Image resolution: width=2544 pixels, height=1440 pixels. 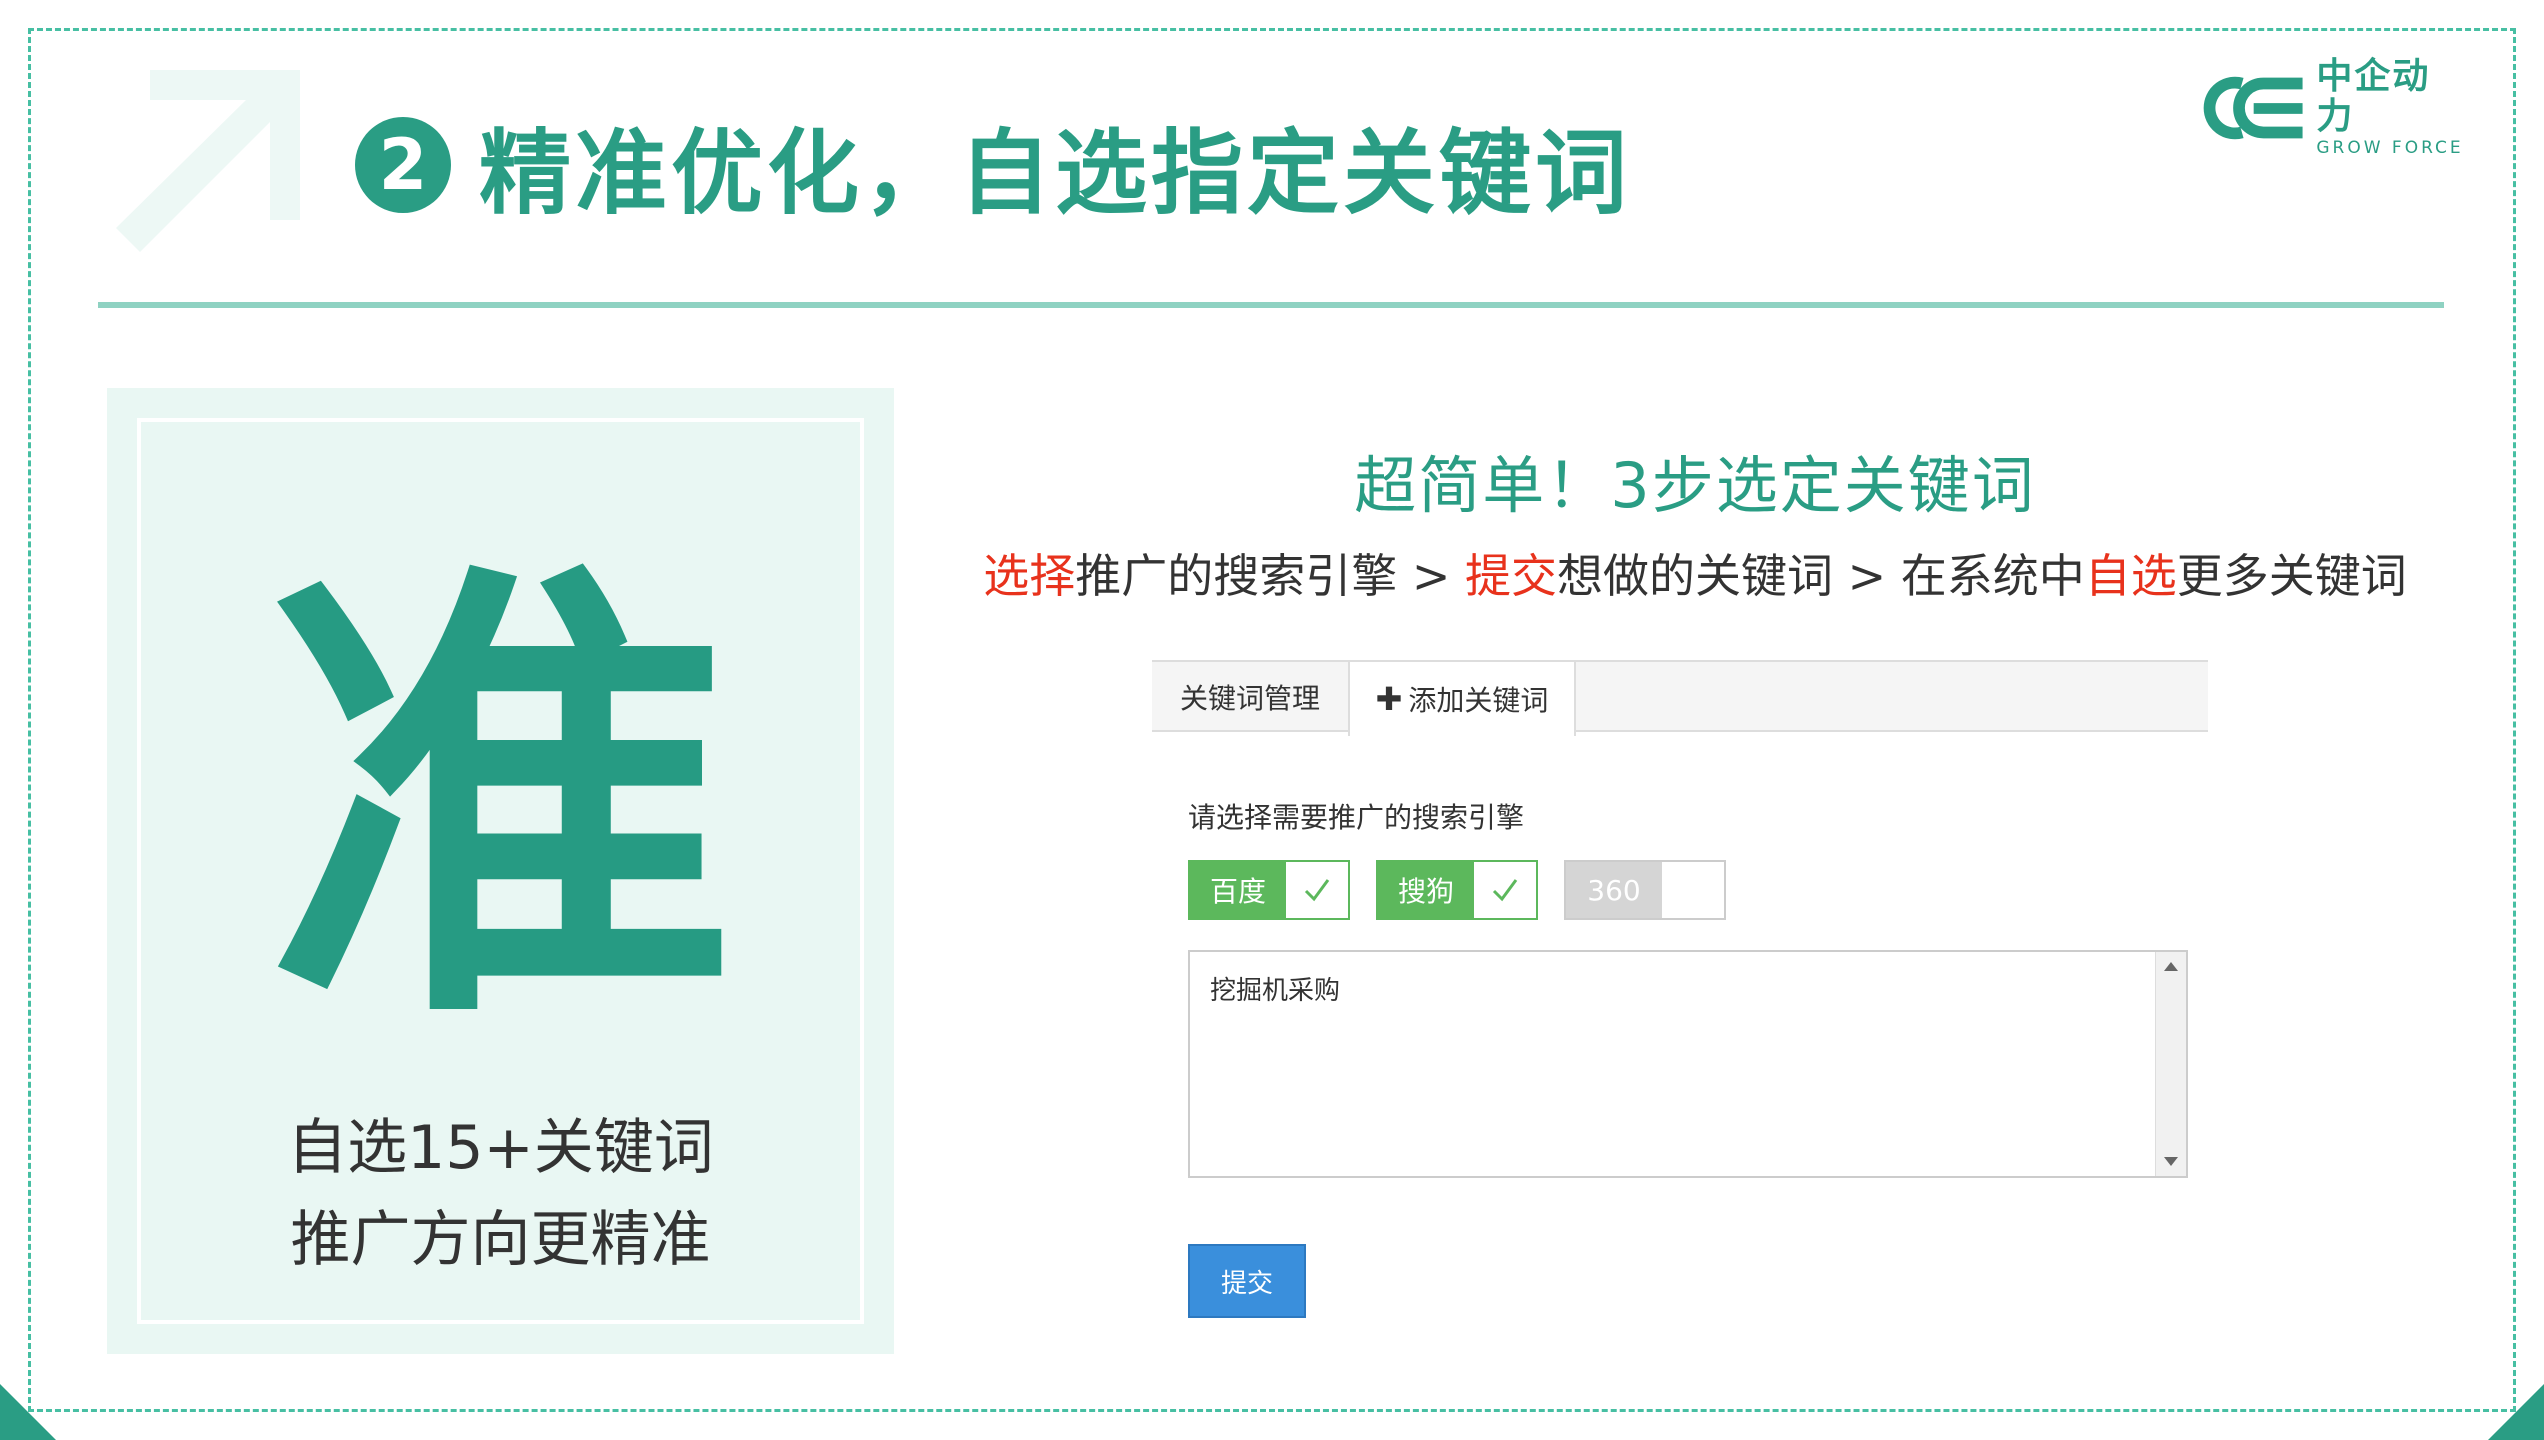 What do you see at coordinates (1614, 890) in the screenshot?
I see `engine-name-360: 360` at bounding box center [1614, 890].